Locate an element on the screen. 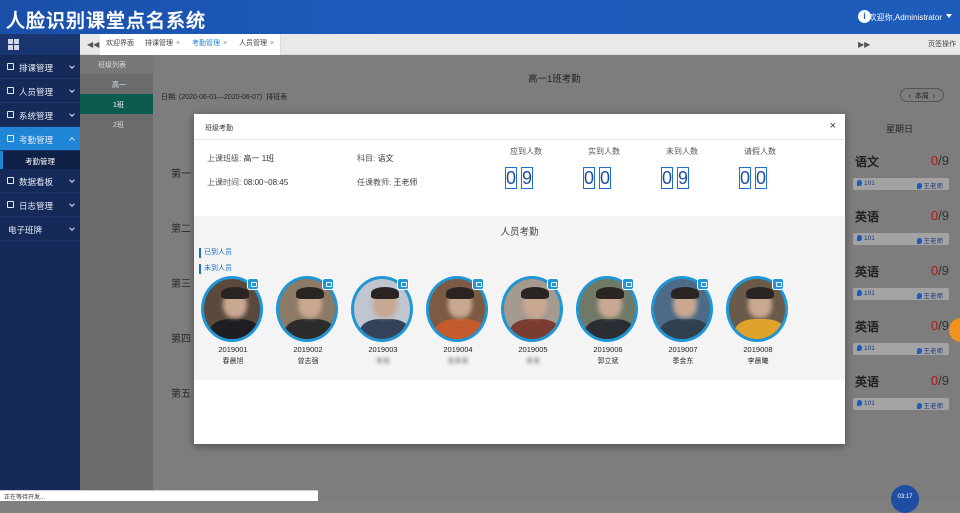  stat-label: 未到人数 is located at coordinates (682, 151).